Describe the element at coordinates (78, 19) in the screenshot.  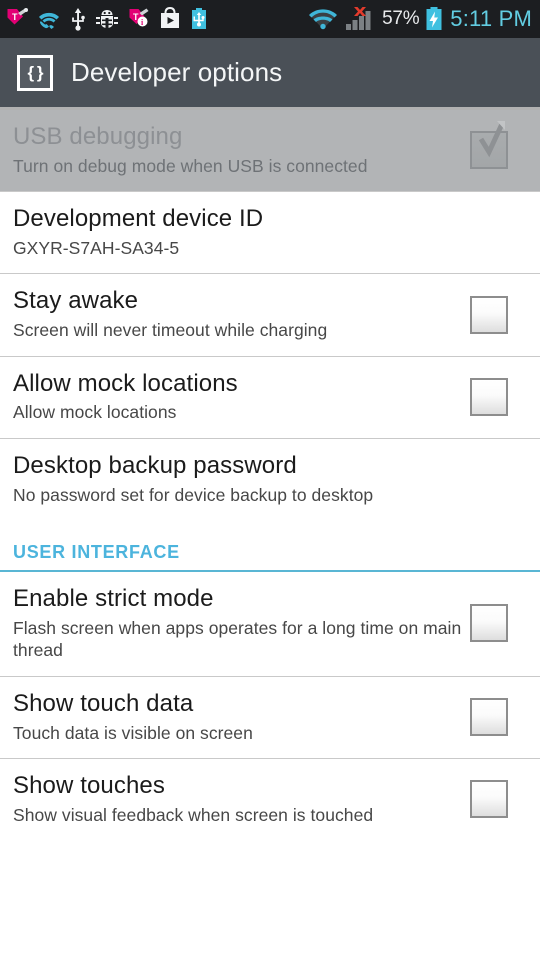
I see `usb-icon` at that location.